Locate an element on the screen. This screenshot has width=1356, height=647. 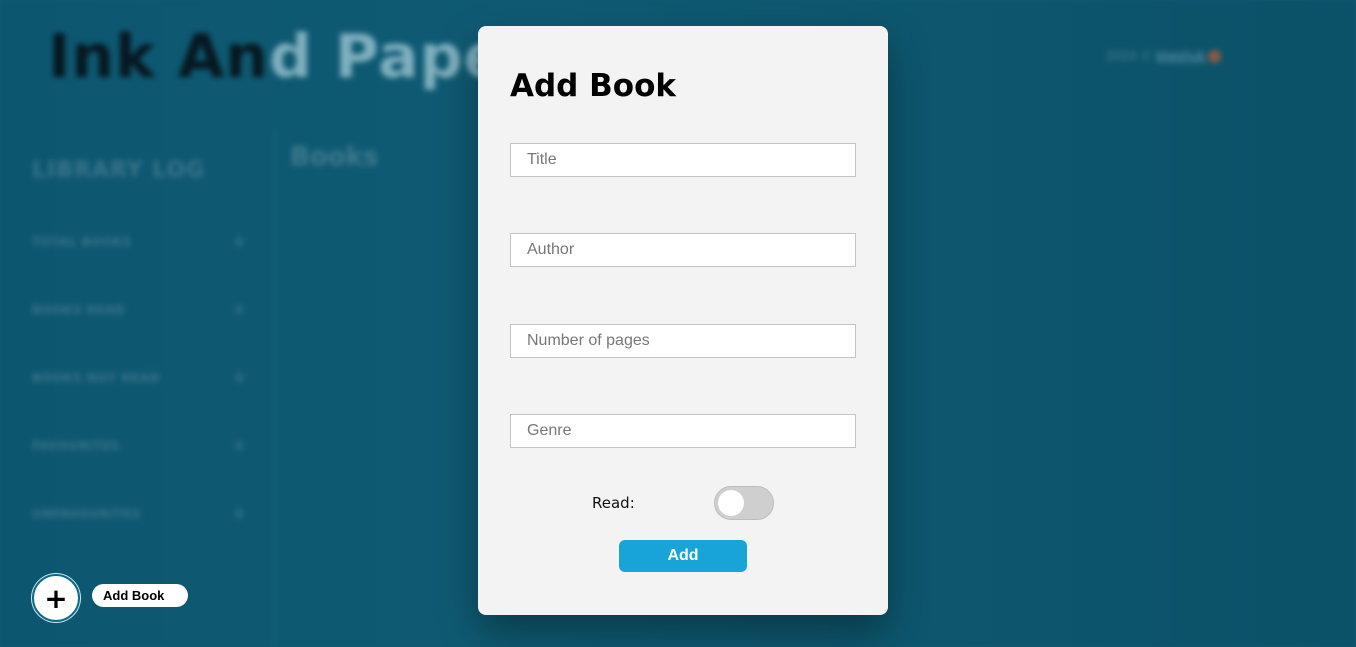
stat-label: TOTAL BOOKS is located at coordinates (82, 242).